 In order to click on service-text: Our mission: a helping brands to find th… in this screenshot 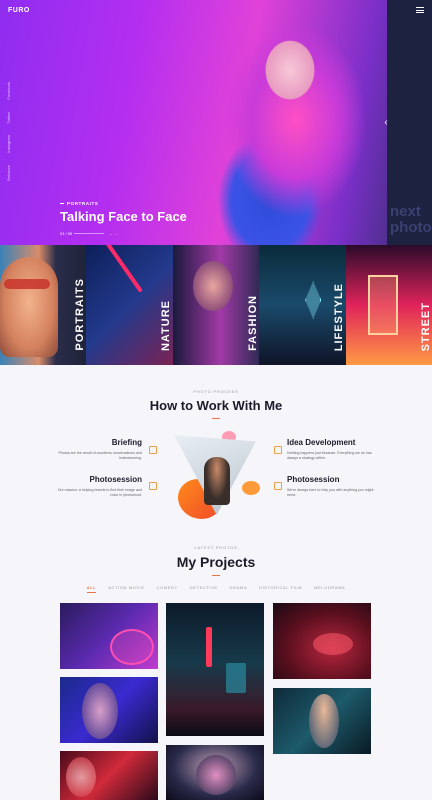, I will do `click(99, 492)`.